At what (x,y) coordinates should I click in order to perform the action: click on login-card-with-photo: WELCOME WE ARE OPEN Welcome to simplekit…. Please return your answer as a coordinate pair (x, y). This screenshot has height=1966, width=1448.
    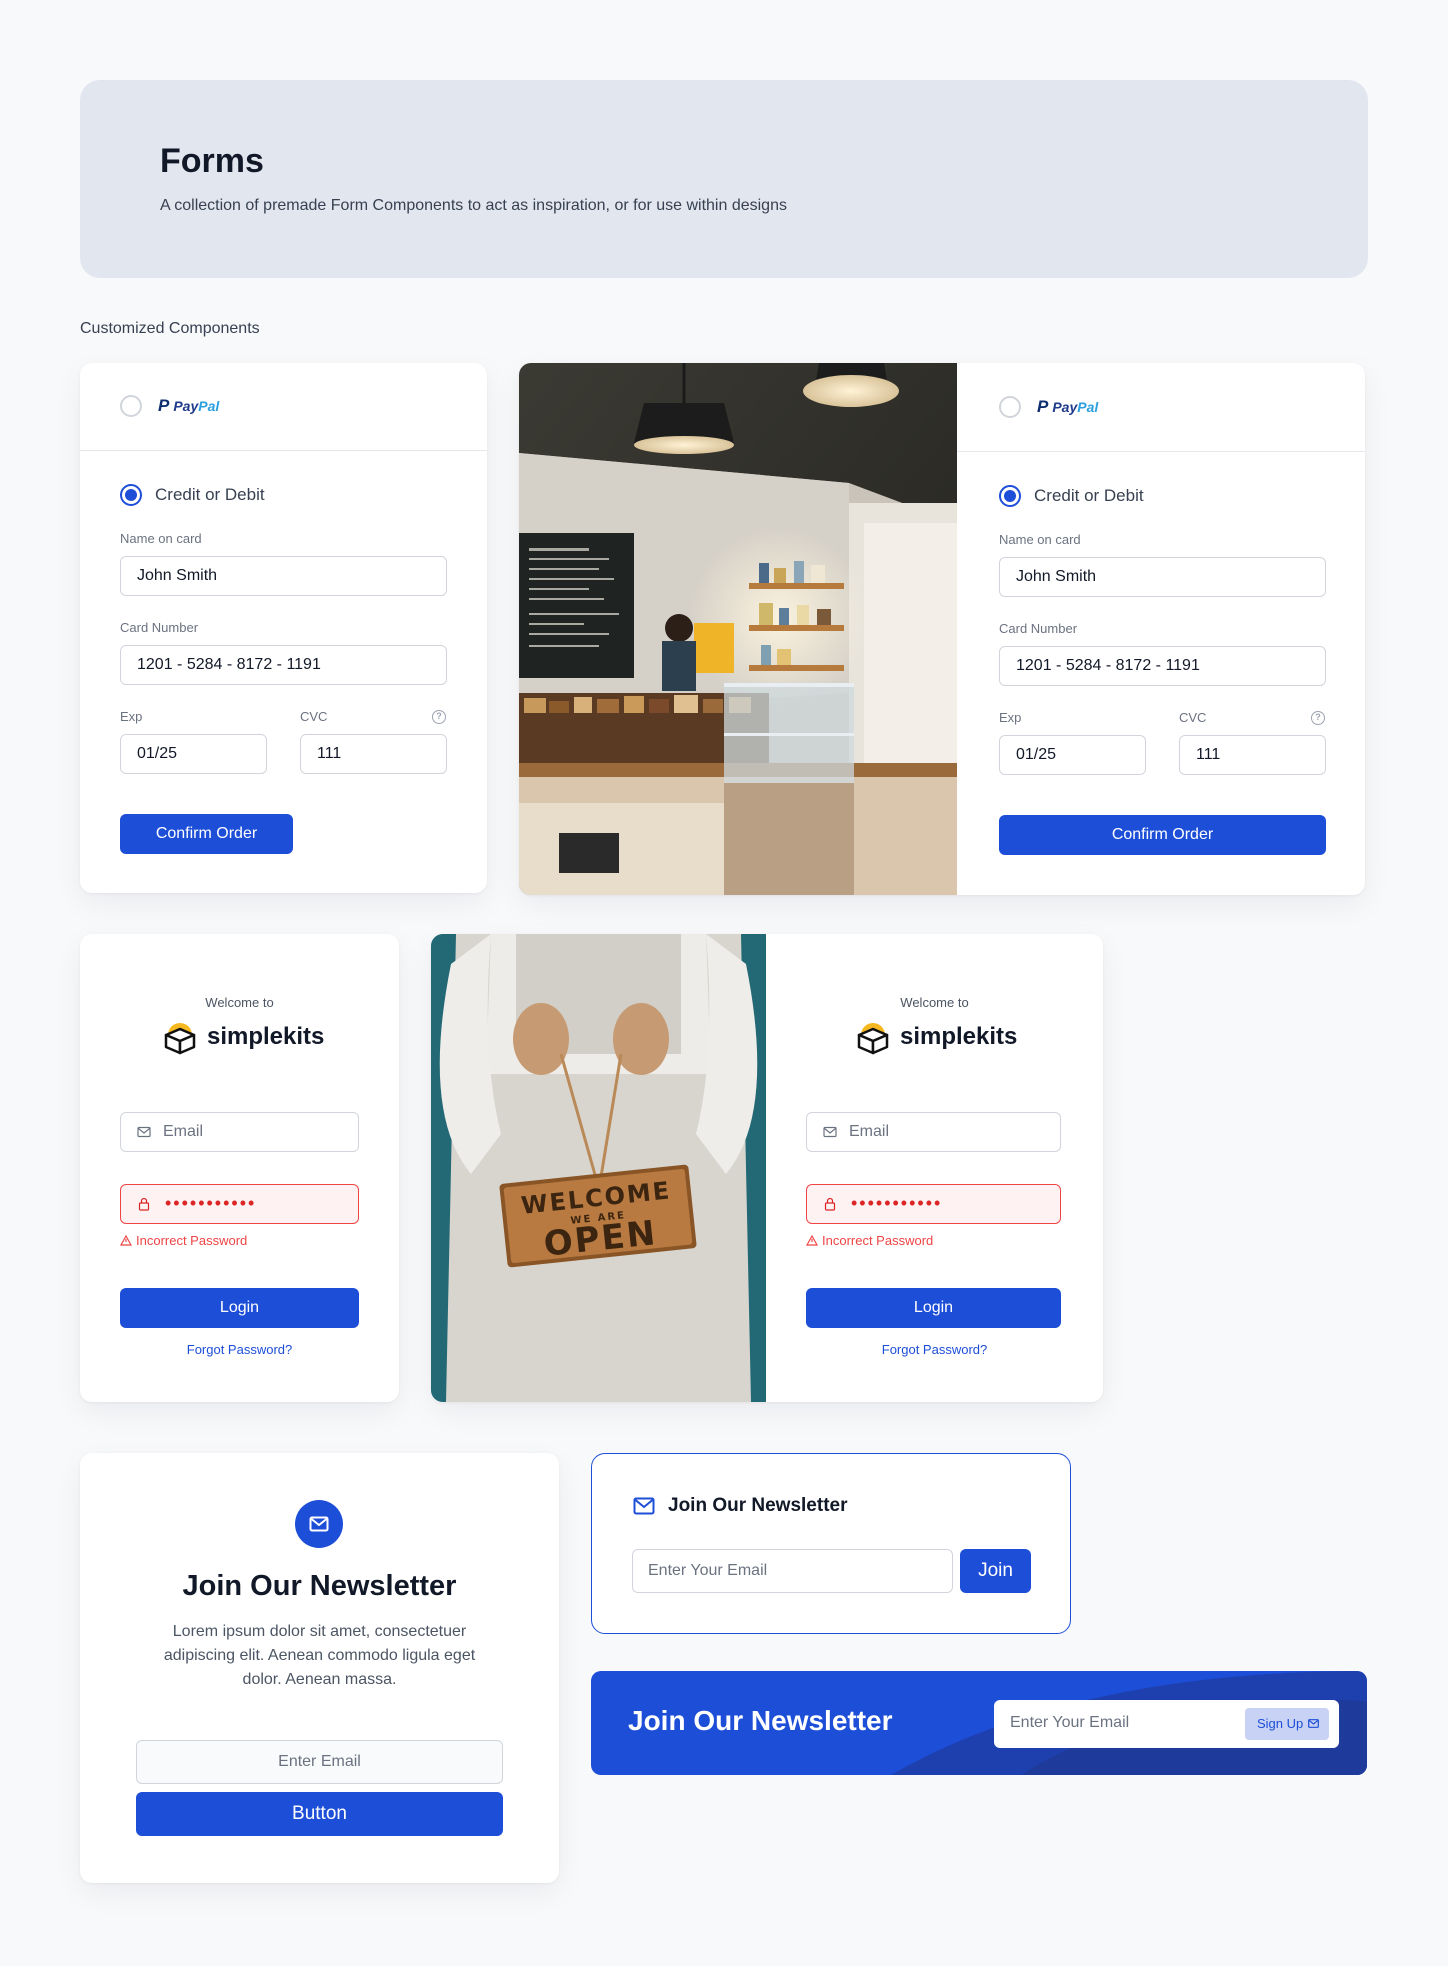
    Looking at the image, I should click on (767, 1168).